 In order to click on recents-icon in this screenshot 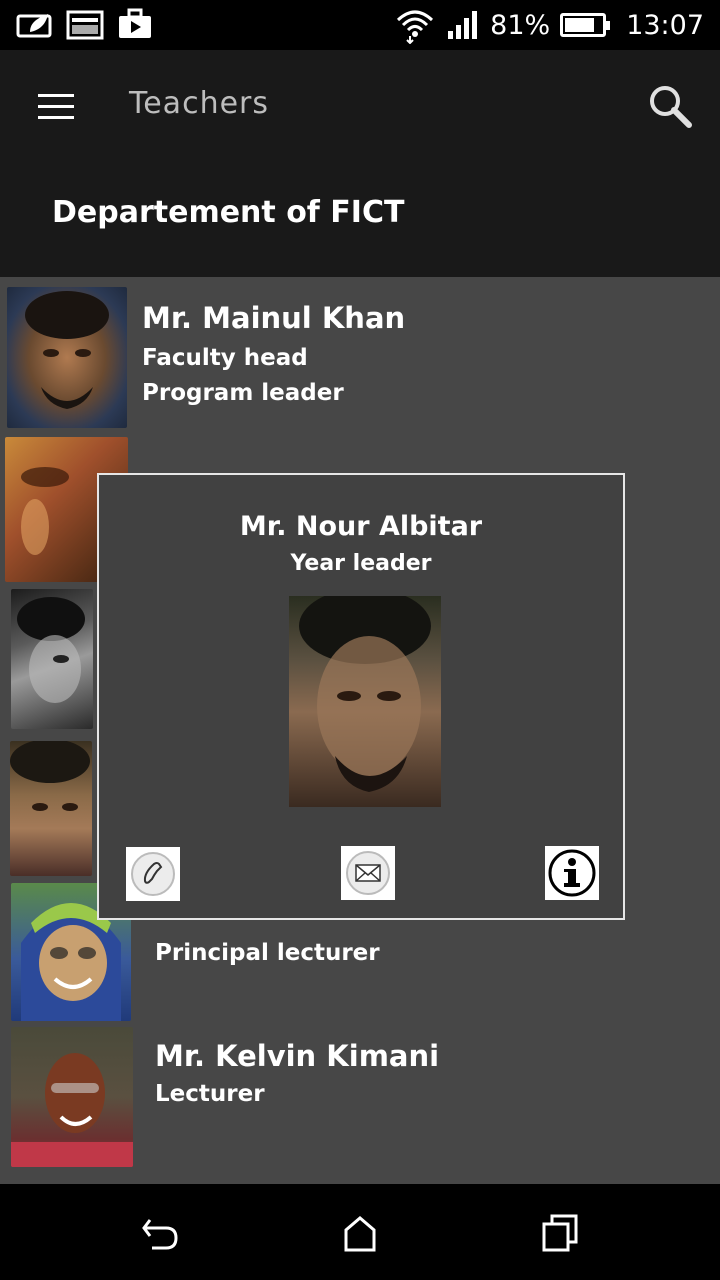, I will do `click(560, 1232)`.